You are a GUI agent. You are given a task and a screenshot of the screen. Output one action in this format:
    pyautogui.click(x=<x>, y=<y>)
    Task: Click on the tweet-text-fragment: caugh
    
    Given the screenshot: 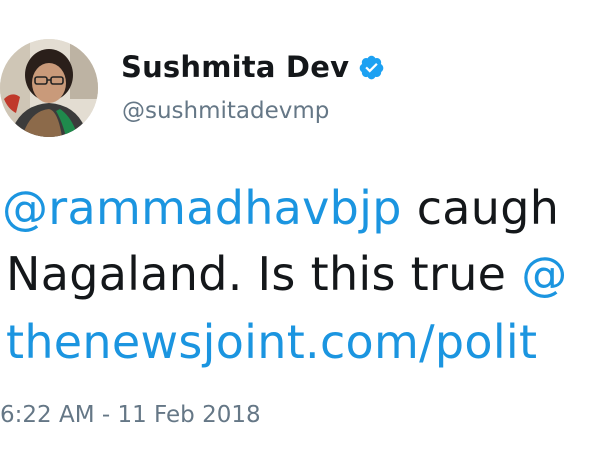 What is the action you would take?
    pyautogui.click(x=480, y=208)
    